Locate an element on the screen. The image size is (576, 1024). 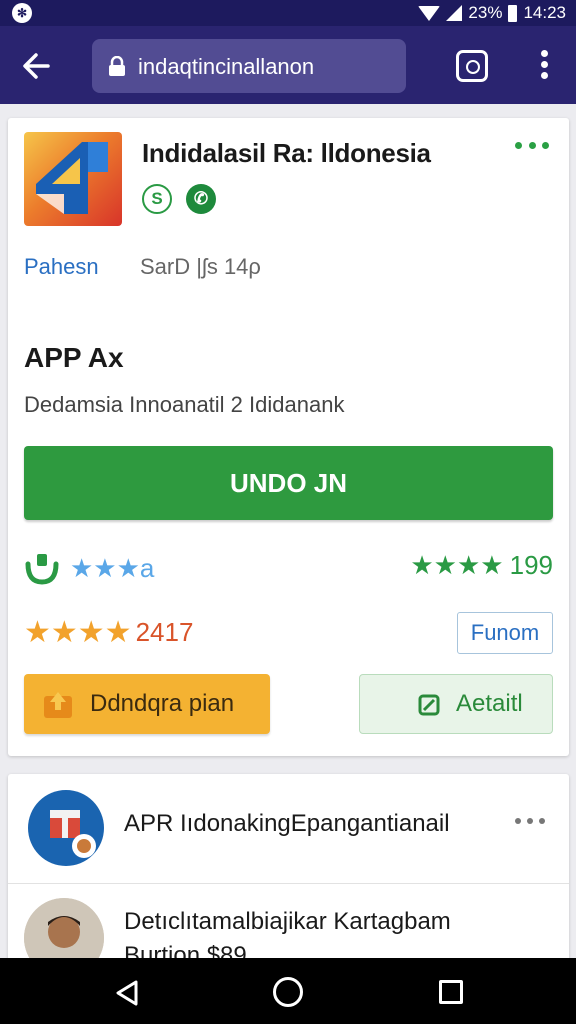
battery-percent: 23% is located at coordinates (485, 12).